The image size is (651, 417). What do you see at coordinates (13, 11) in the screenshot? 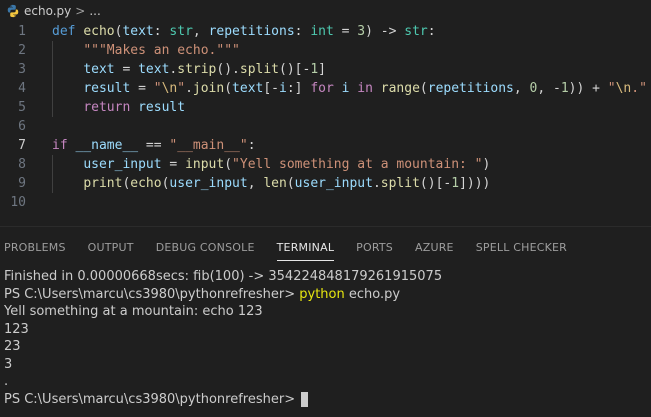
I see `python-file-icon` at bounding box center [13, 11].